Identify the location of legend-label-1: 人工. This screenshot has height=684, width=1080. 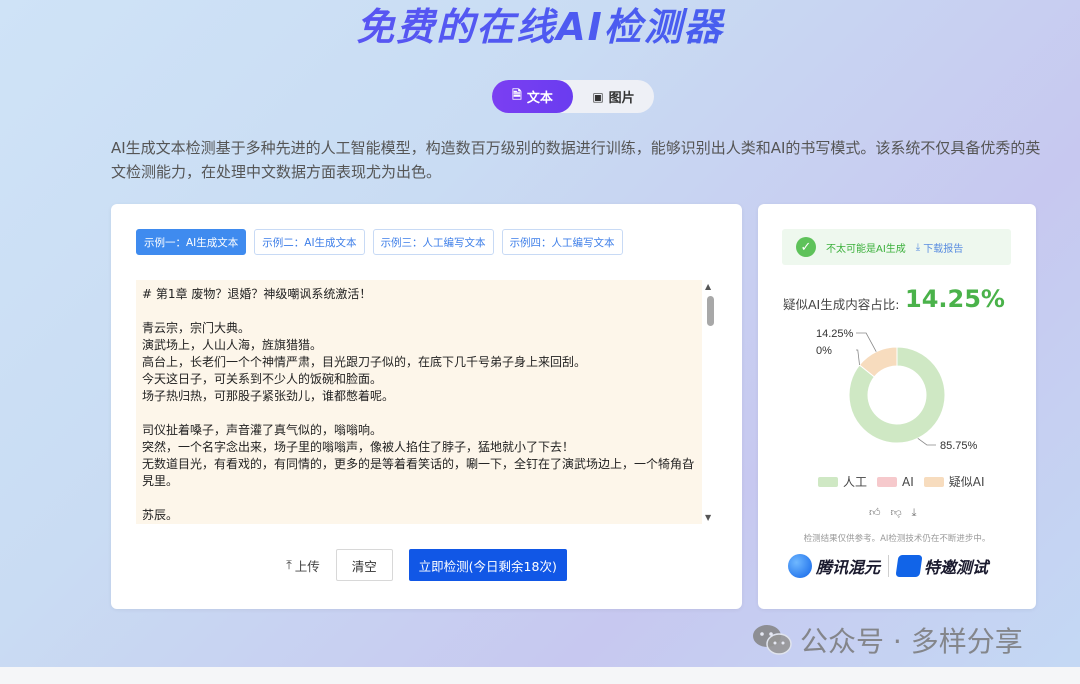
(855, 482).